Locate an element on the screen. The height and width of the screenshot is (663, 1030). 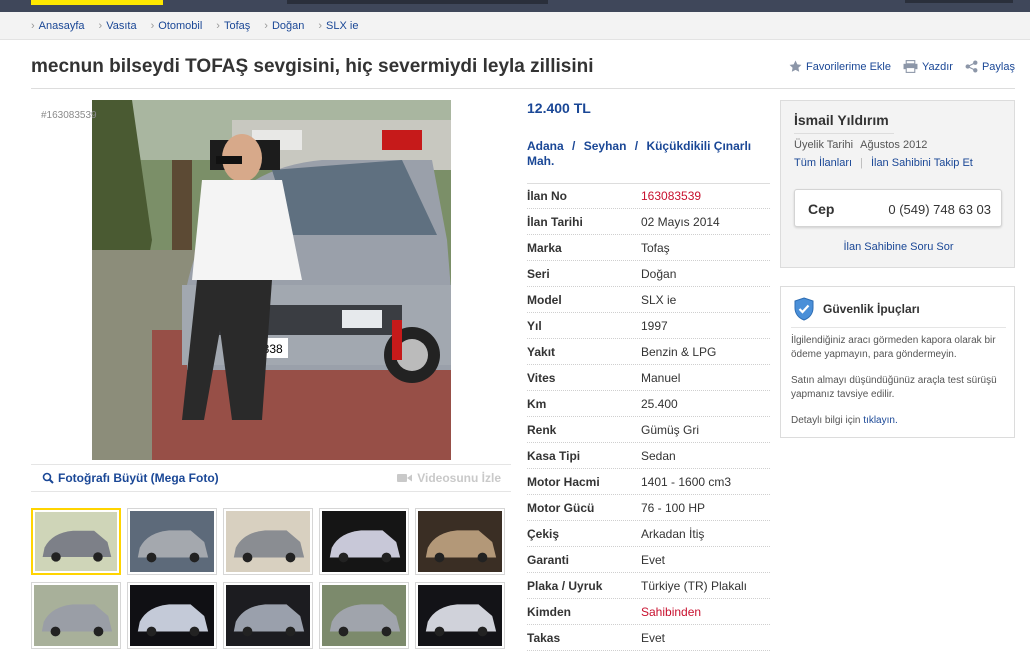
detail-value: Türkiye (TR) Plakalı is located at coordinates (694, 585).